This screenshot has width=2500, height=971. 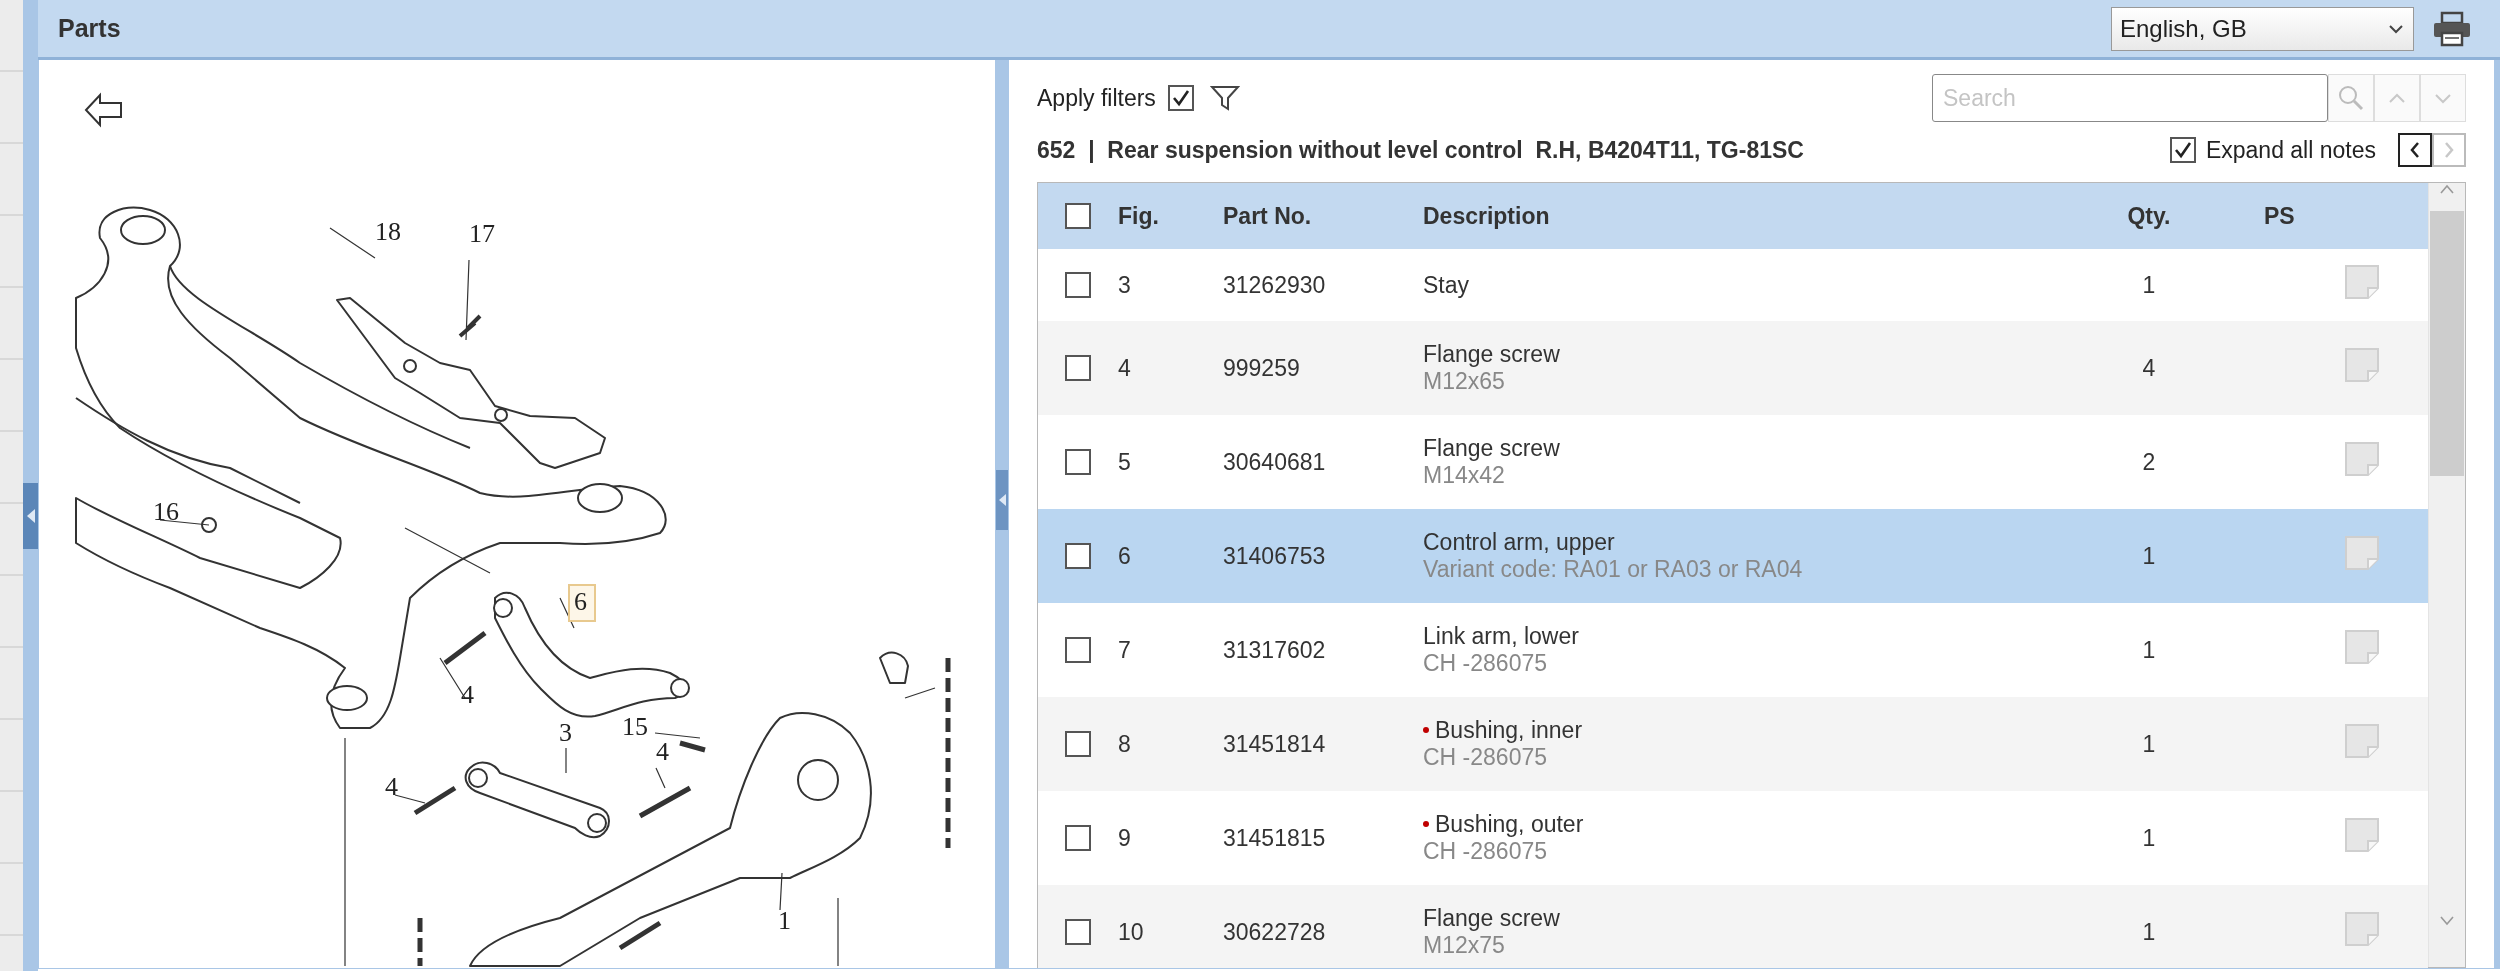 What do you see at coordinates (1733, 838) in the screenshot?
I see `part-row: 9 31451815 Bushing, outer CH -286075 1` at bounding box center [1733, 838].